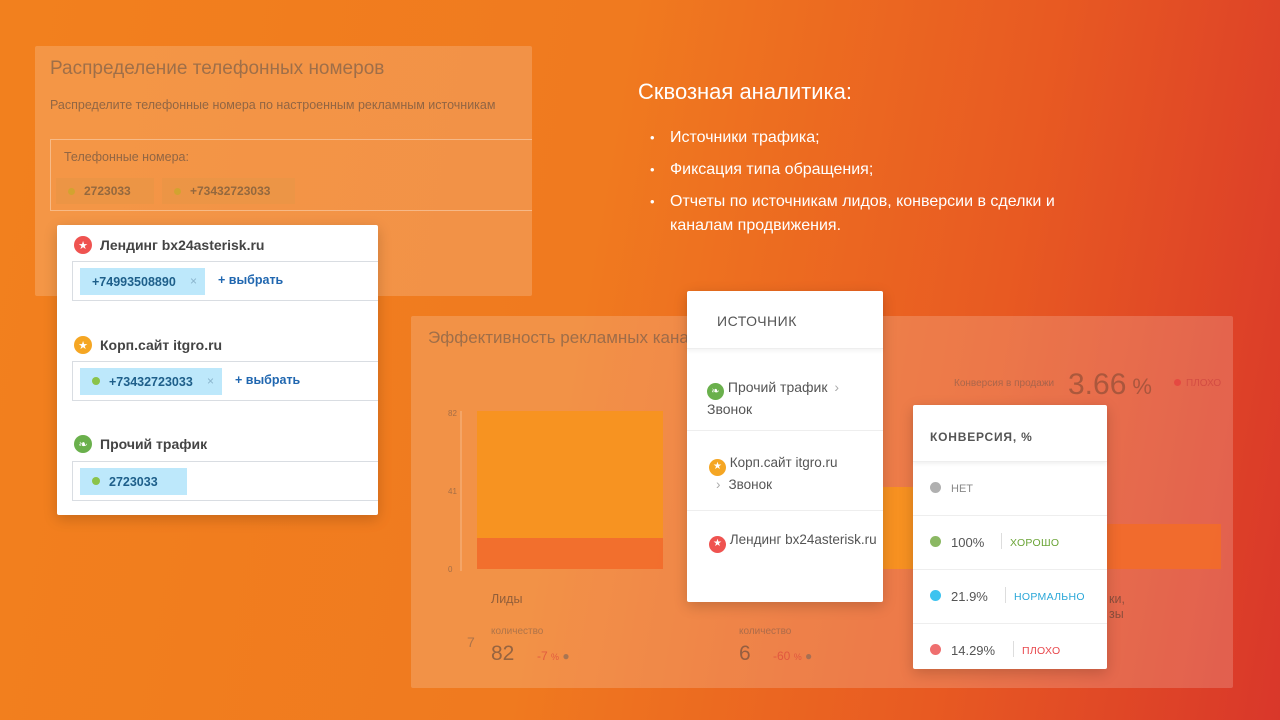  I want to click on col-deals-sub: количество, so click(765, 631).